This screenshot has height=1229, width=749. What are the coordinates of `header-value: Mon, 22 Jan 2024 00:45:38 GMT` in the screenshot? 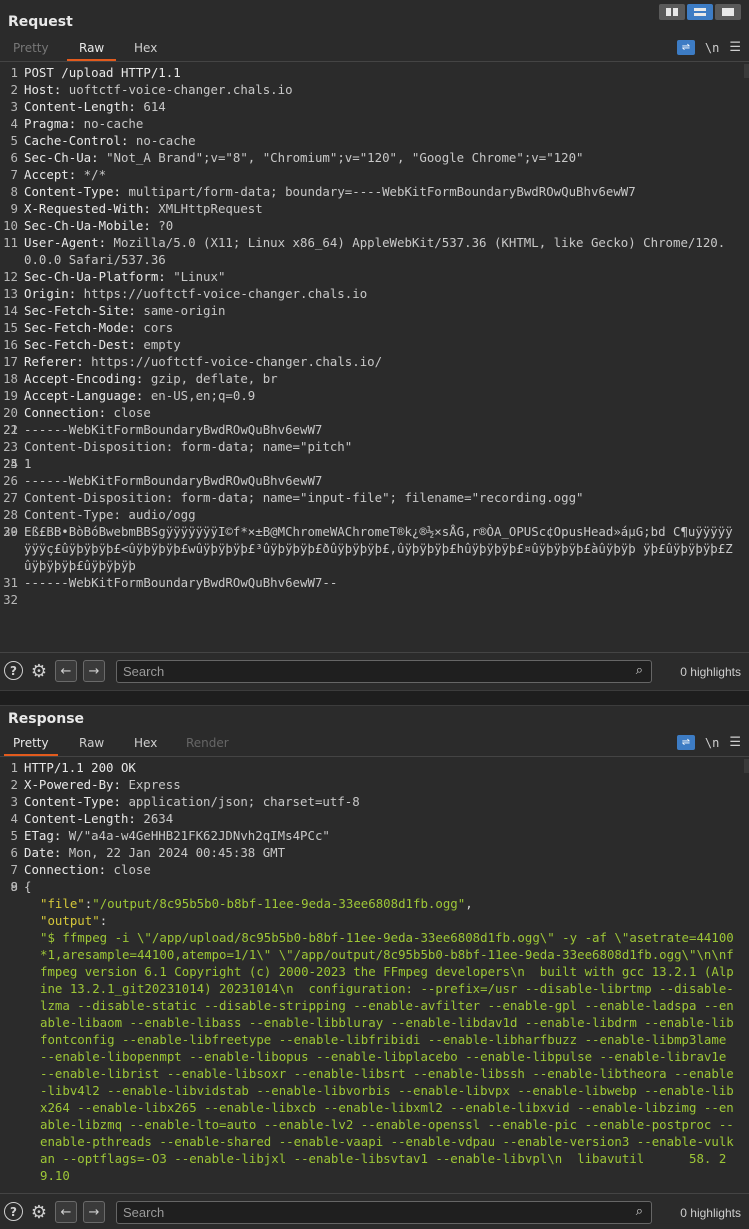 It's located at (173, 852).